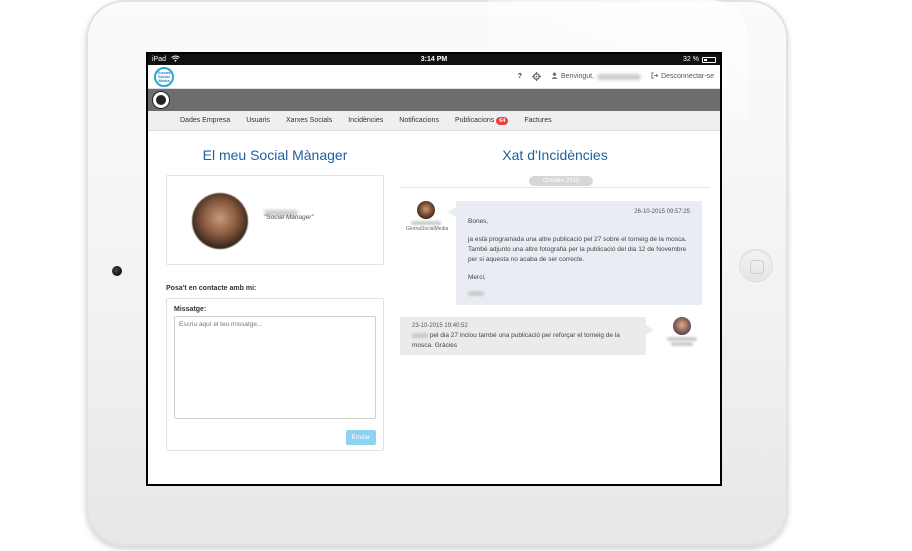 The width and height of the screenshot is (912, 551). What do you see at coordinates (561, 181) in the screenshot?
I see `date-pill: Octubre 2015` at bounding box center [561, 181].